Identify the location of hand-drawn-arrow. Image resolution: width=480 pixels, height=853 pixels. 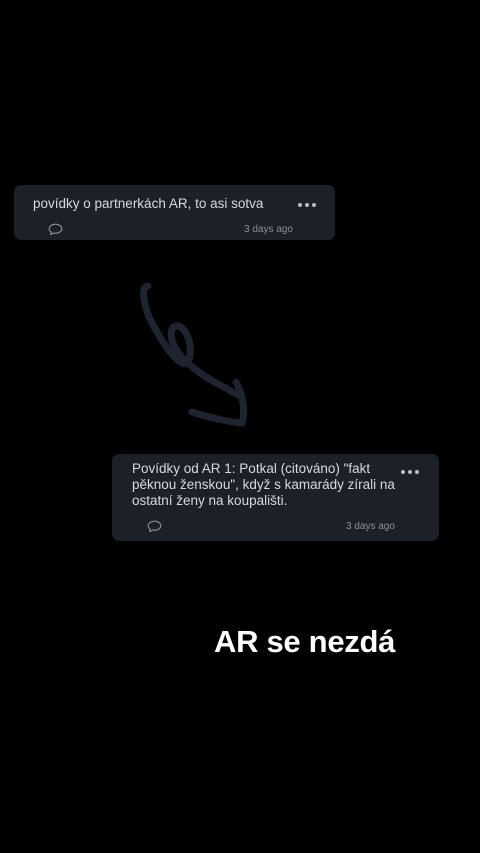
(194, 354).